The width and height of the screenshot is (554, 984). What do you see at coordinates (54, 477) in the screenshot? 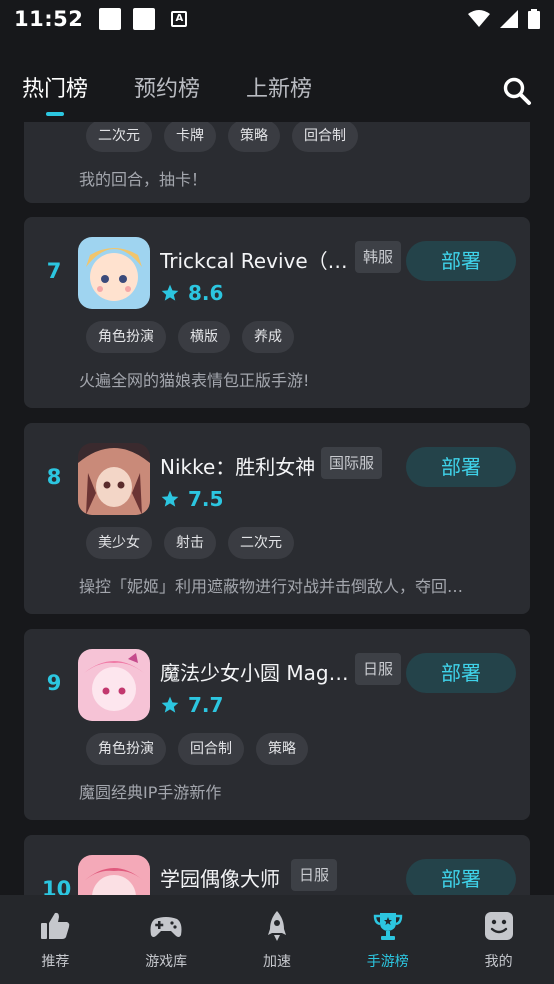
I see `rank-number: 8` at bounding box center [54, 477].